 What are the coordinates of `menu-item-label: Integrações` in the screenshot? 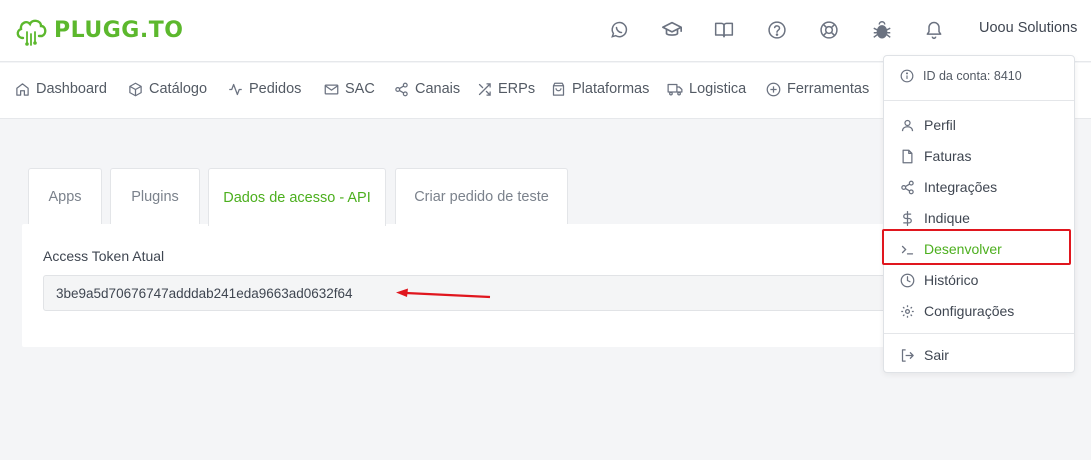 It's located at (961, 187).